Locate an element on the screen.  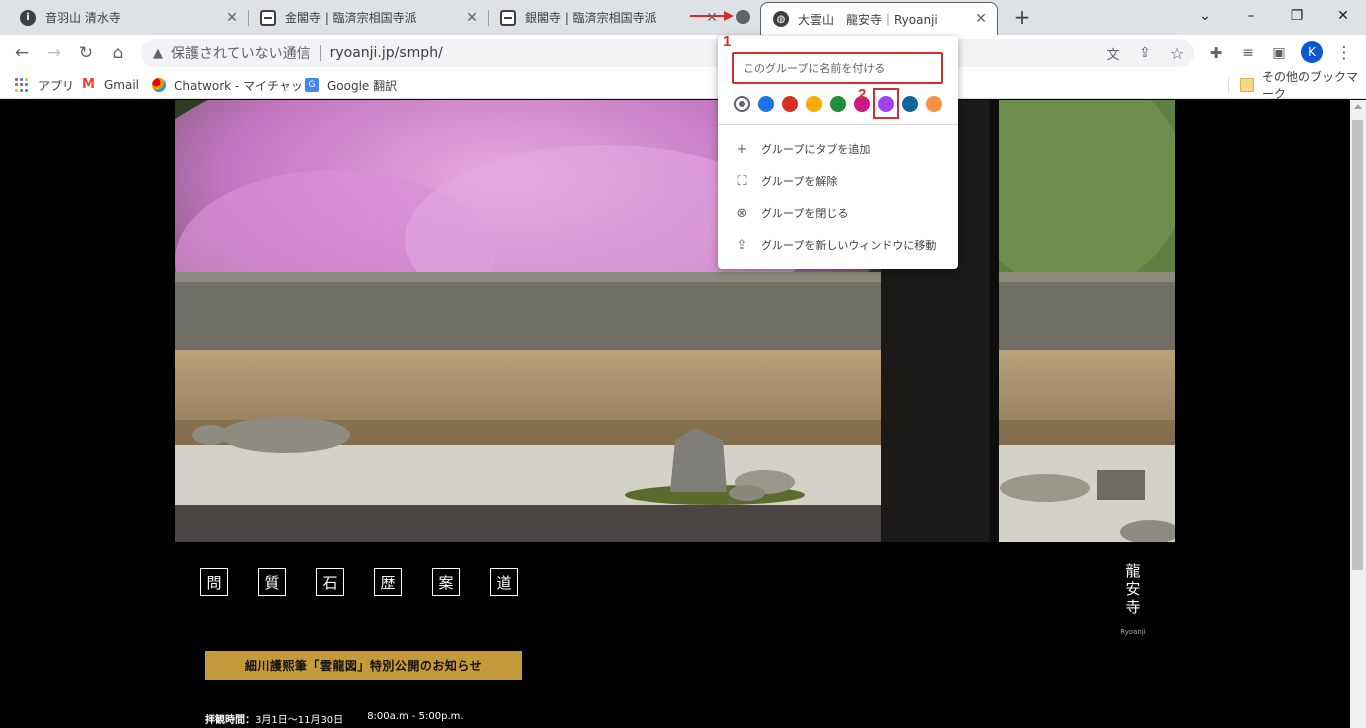
menu-icon: ⋮ is located at coordinates (1344, 53).